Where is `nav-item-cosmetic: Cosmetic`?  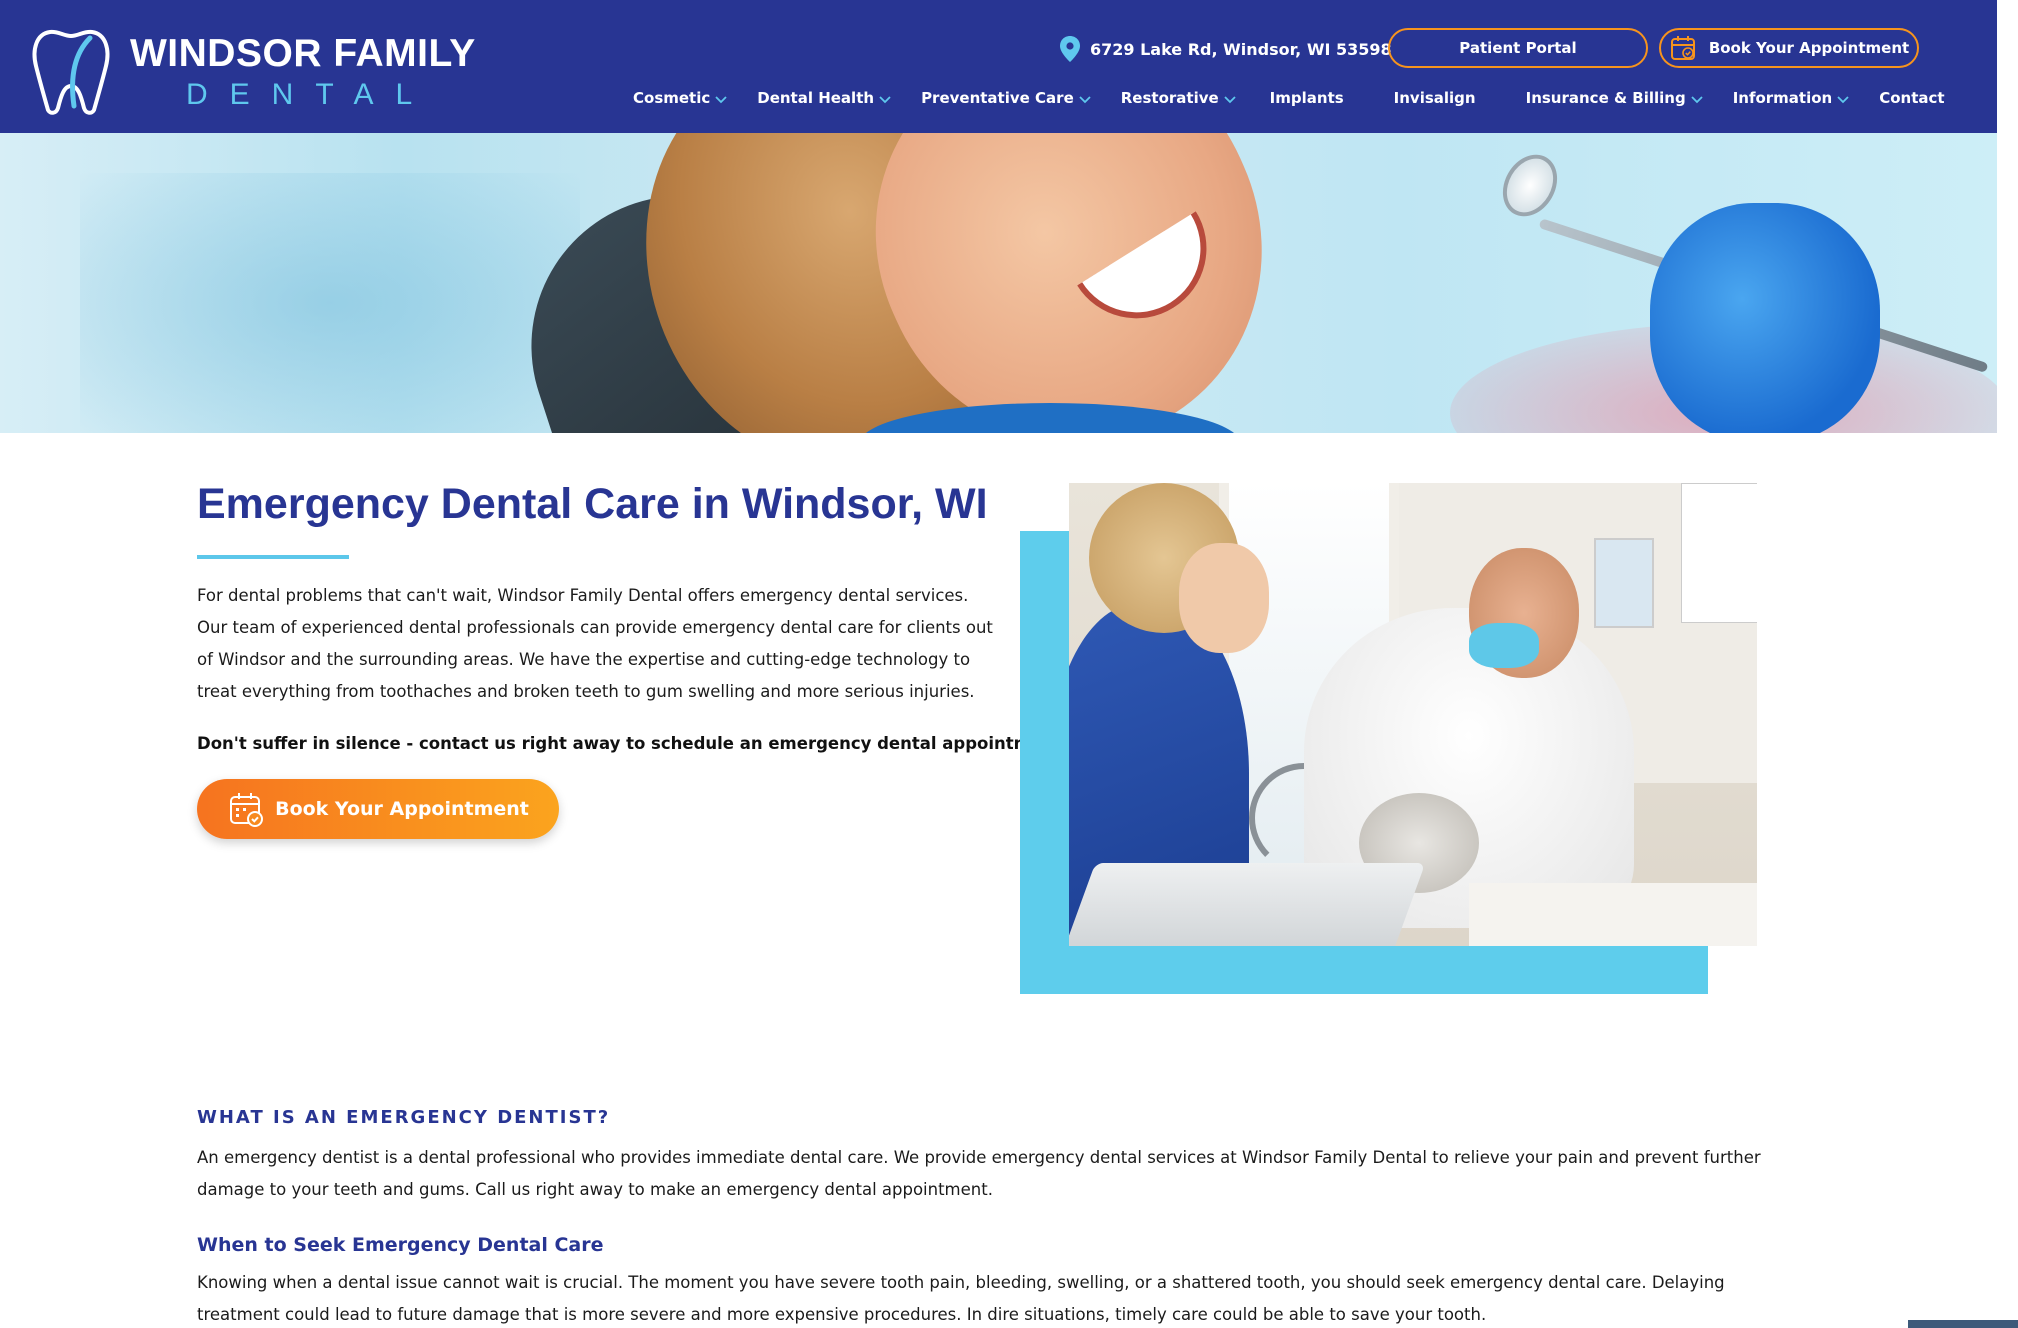 nav-item-cosmetic: Cosmetic is located at coordinates (680, 98).